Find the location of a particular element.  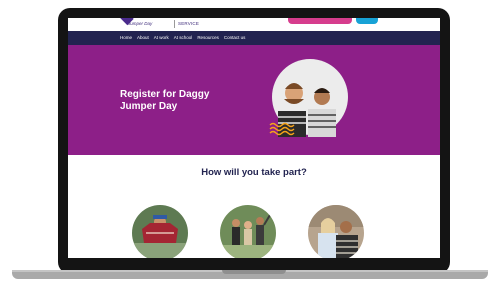

group-photo-icon is located at coordinates (248, 231).